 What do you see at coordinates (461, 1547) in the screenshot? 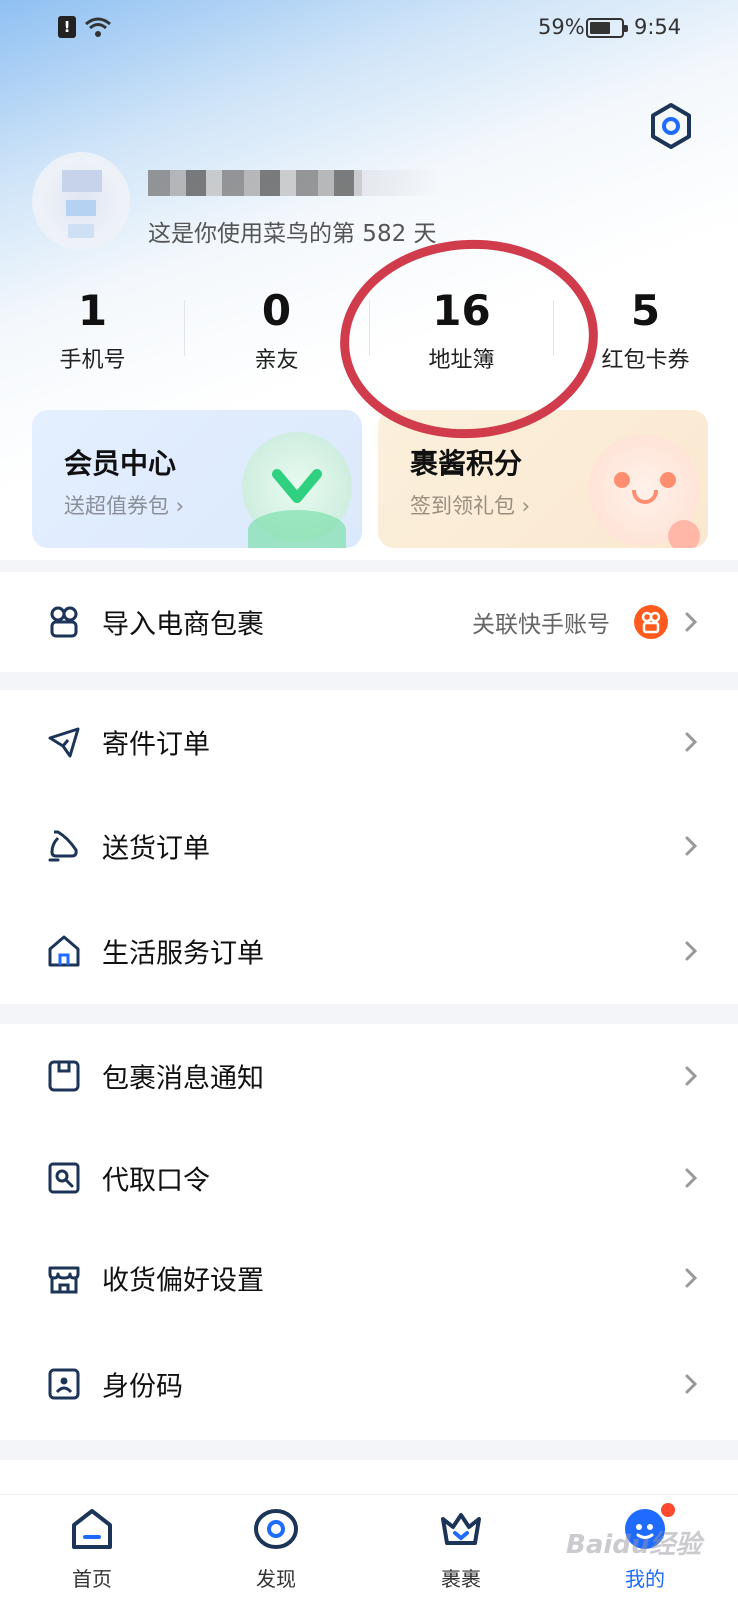
I see `tab-guoguo: 裹裹` at bounding box center [461, 1547].